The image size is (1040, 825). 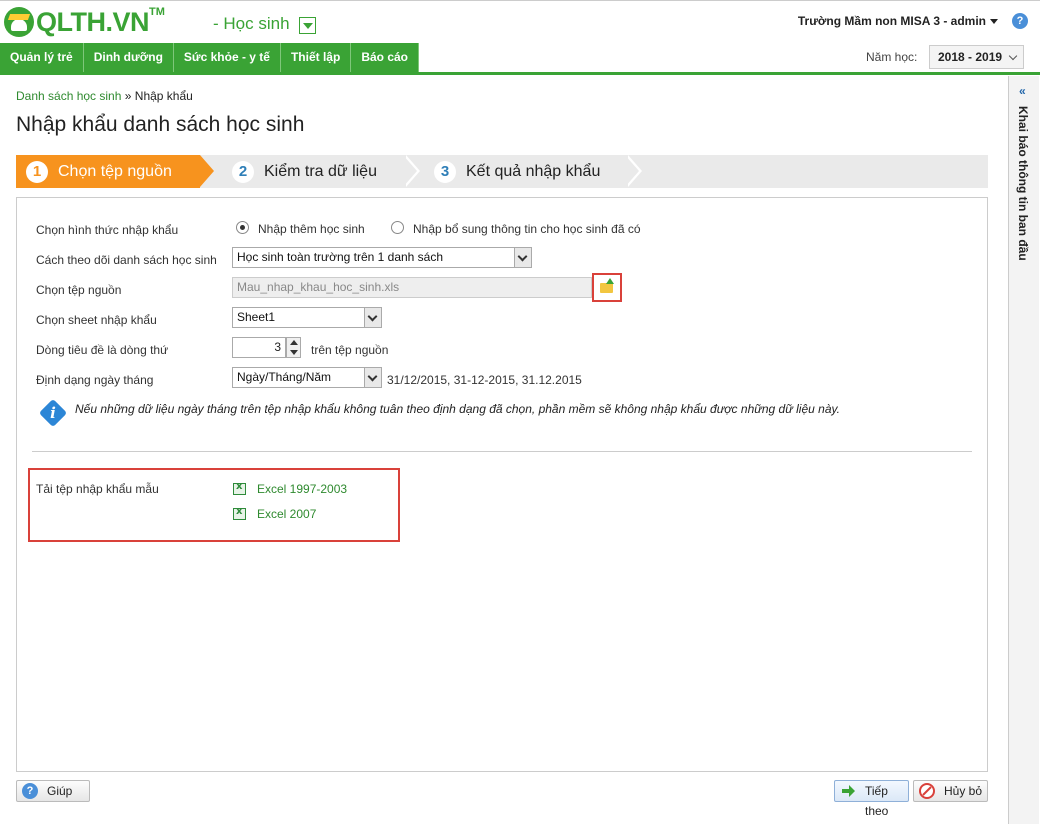 I want to click on divider, so click(x=502, y=451).